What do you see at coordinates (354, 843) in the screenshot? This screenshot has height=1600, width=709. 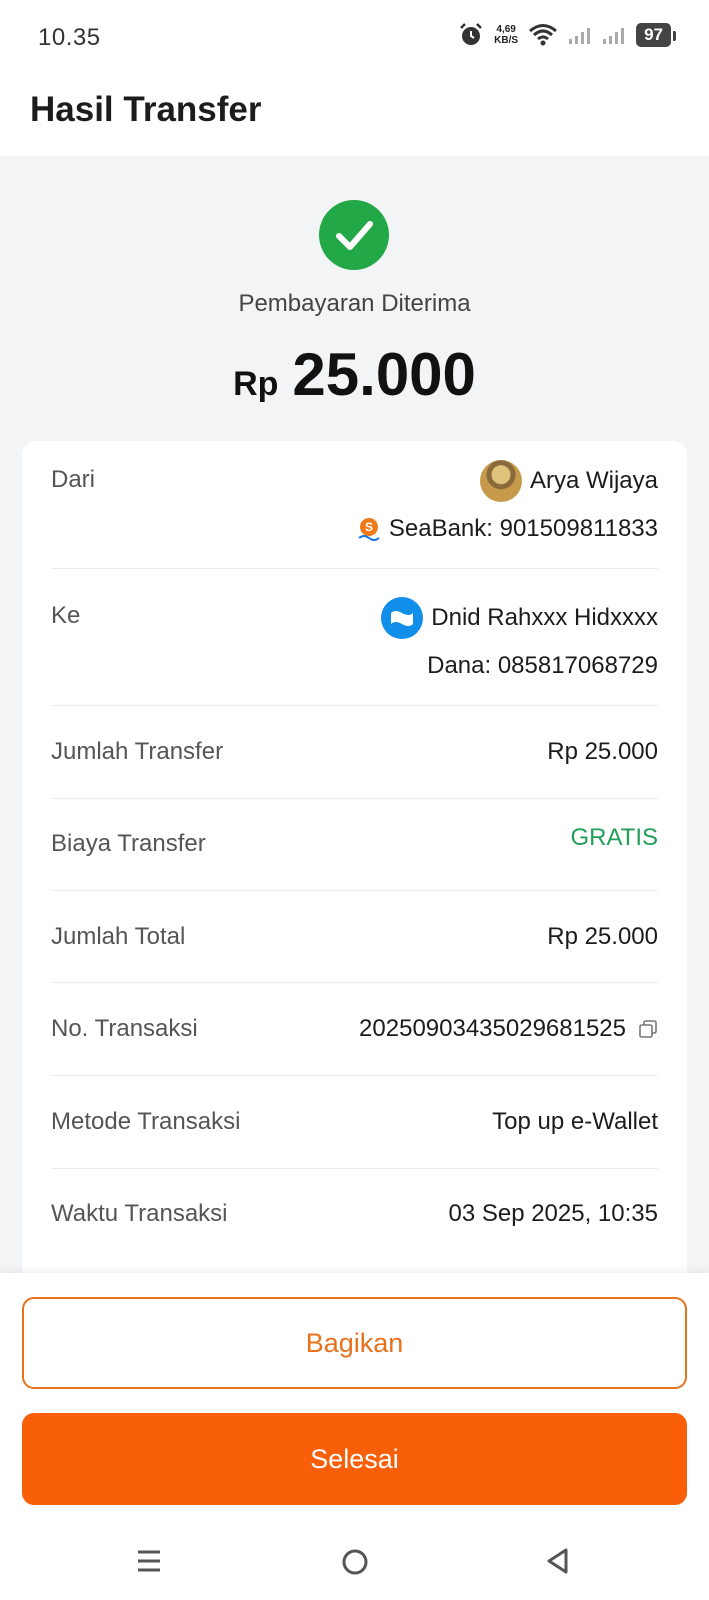 I see `detail-row: Biaya Transfer GRATIS` at bounding box center [354, 843].